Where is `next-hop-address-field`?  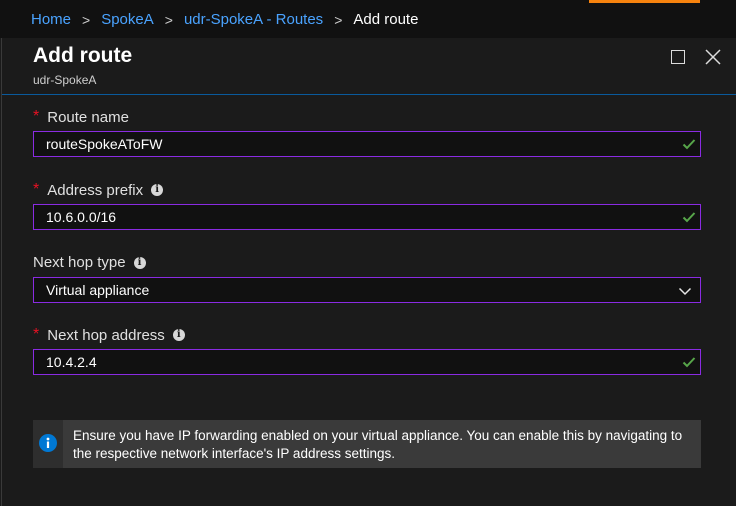 next-hop-address-field is located at coordinates (367, 362).